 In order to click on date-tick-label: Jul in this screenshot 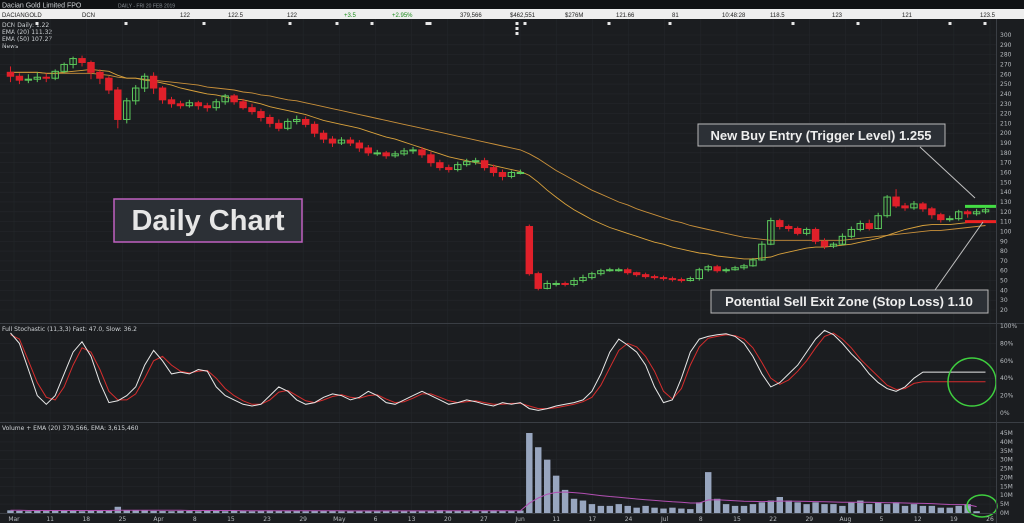, I will do `click(664, 519)`.